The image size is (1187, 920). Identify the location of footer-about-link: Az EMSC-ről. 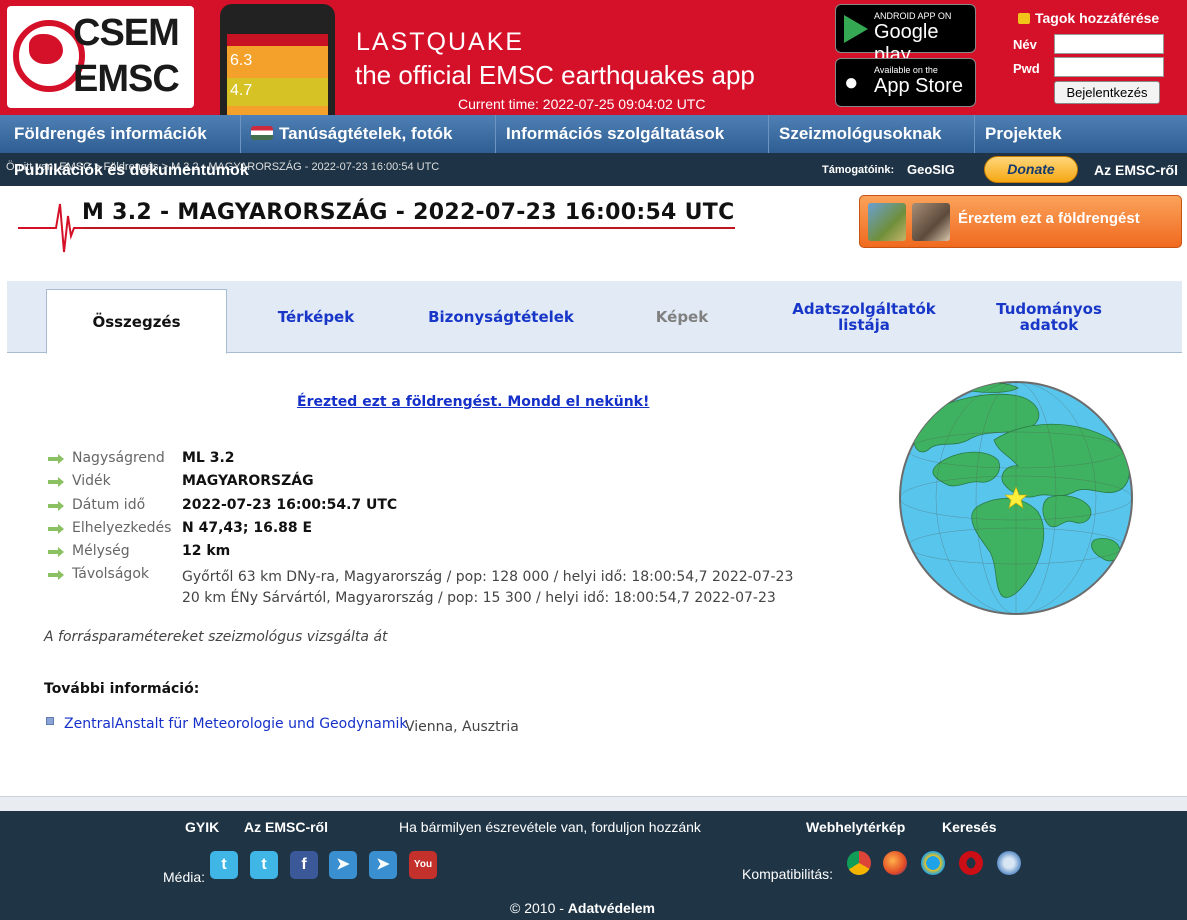
(286, 827).